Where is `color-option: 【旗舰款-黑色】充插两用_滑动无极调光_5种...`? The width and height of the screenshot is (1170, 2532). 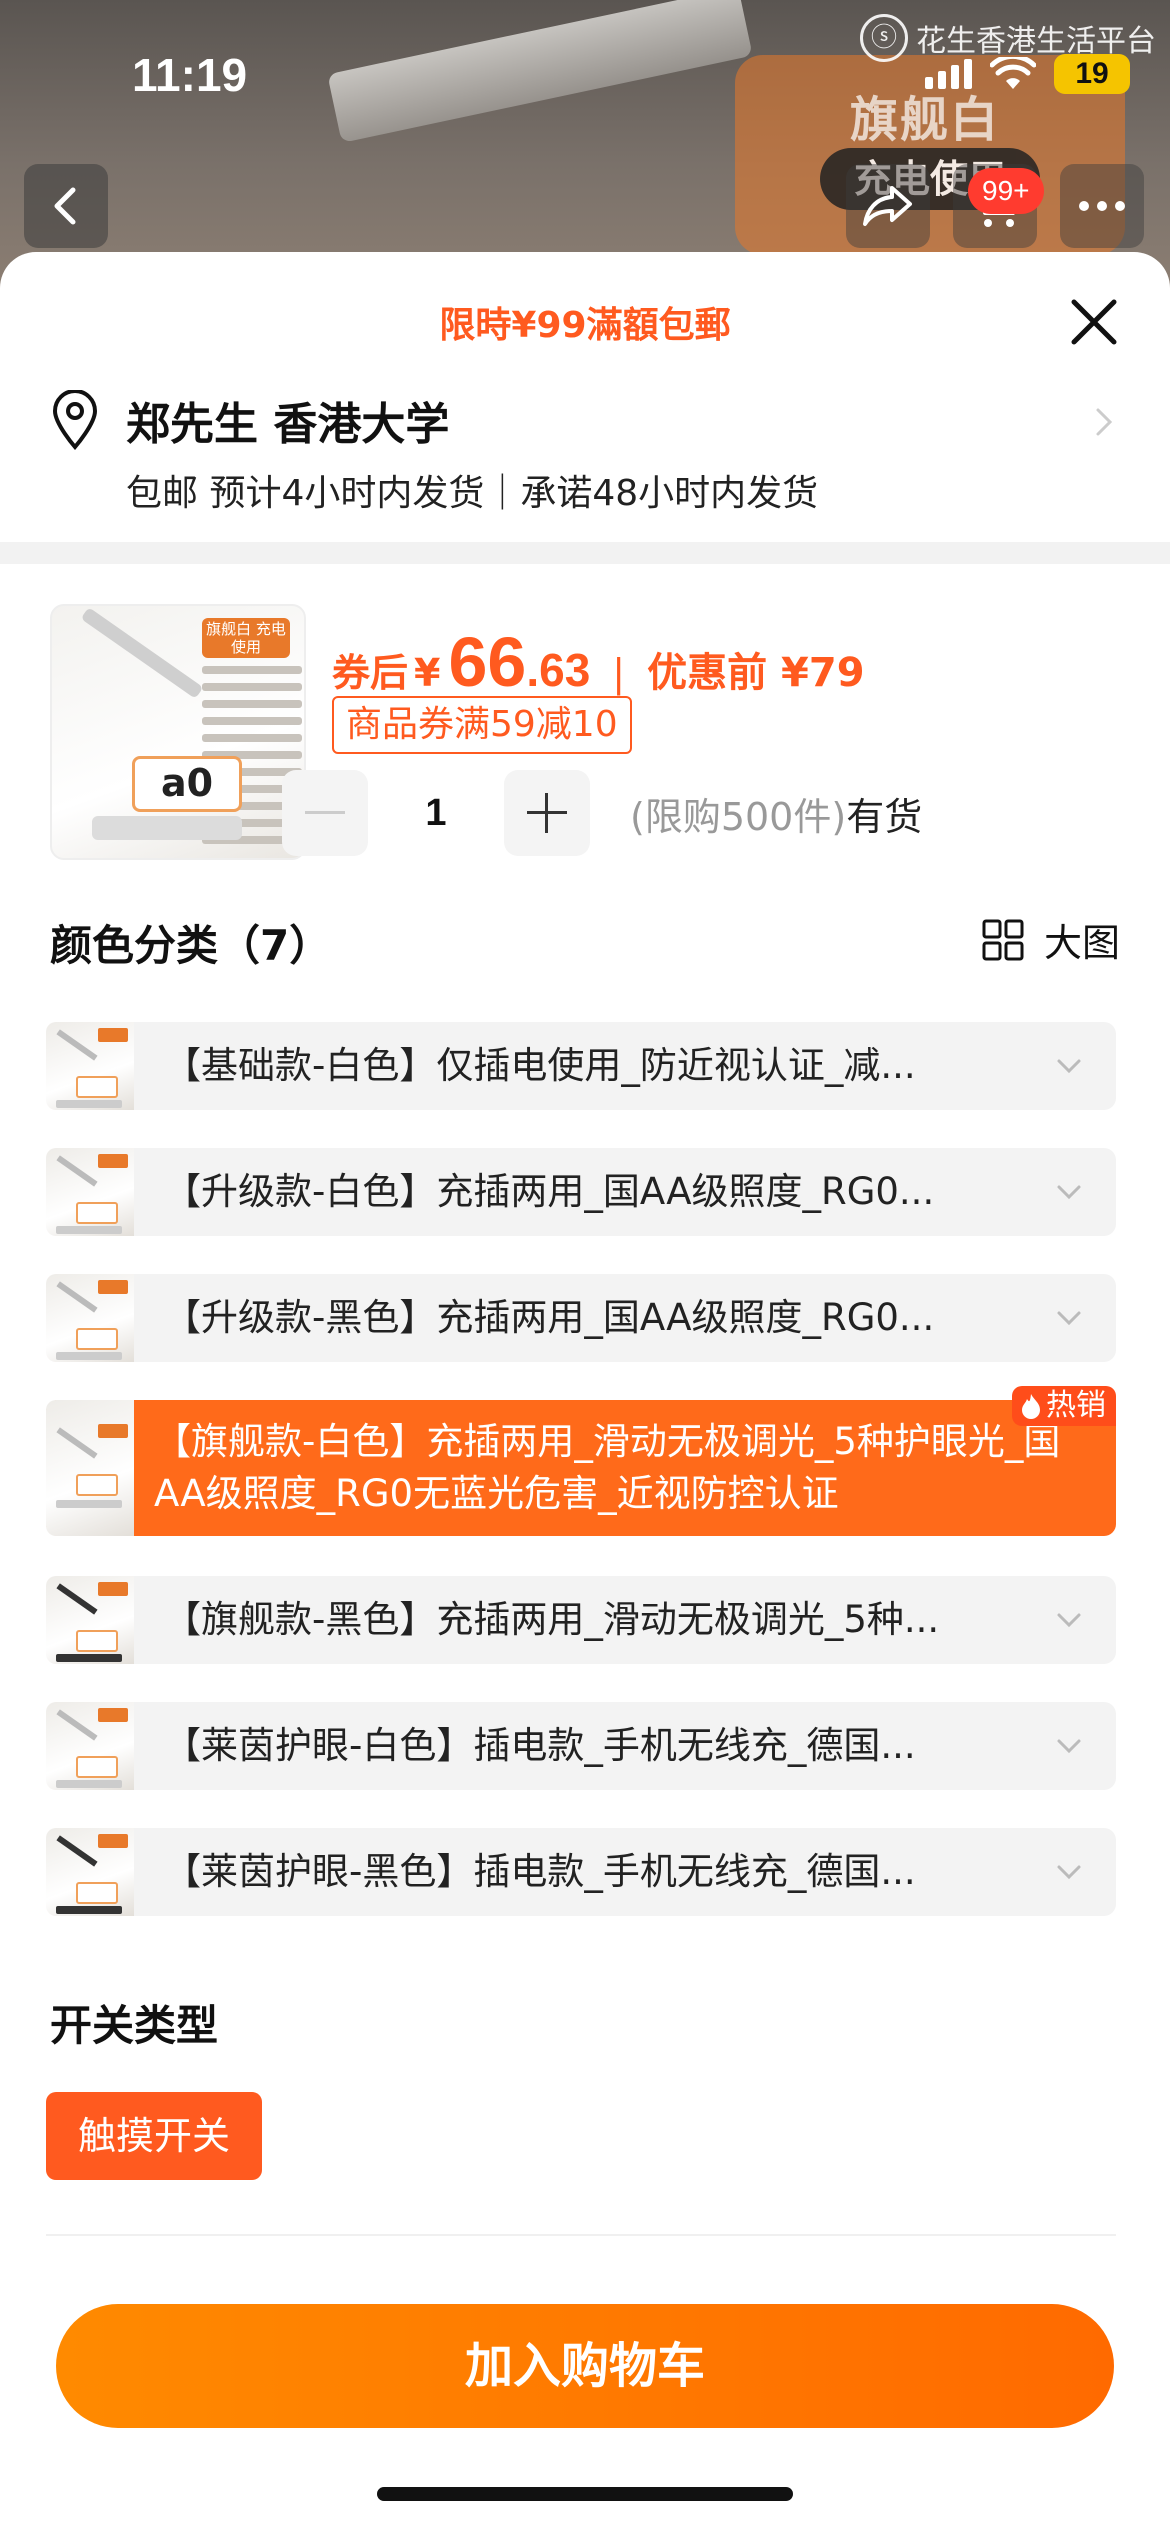
color-option: 【旗舰款-黑色】充插两用_滑动无极调光_5种... is located at coordinates (581, 1620).